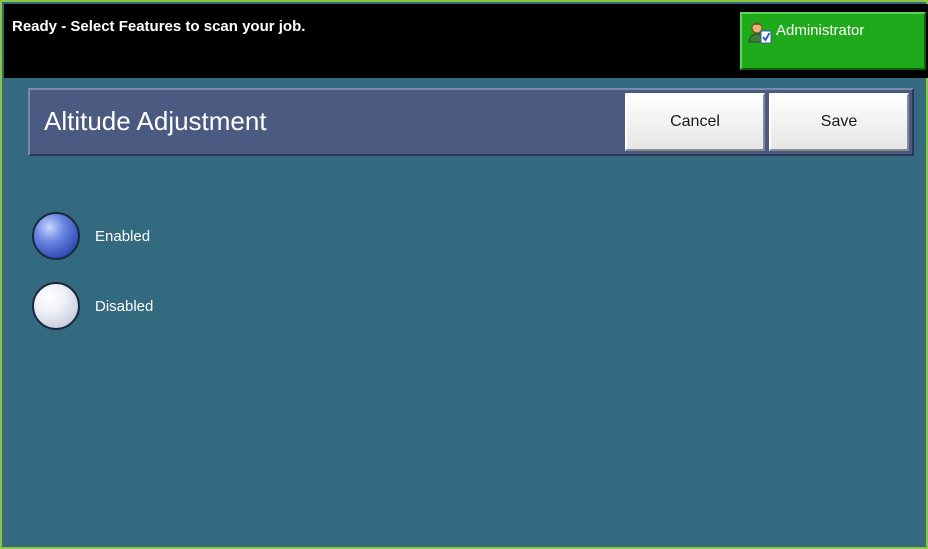 This screenshot has width=928, height=549. What do you see at coordinates (182, 307) in the screenshot?
I see `option-disabled: Disabled` at bounding box center [182, 307].